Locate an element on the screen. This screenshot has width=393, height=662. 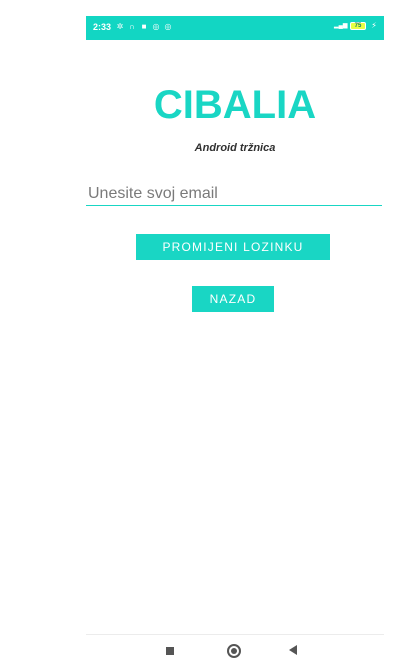
nav-divider is located at coordinates (235, 634).